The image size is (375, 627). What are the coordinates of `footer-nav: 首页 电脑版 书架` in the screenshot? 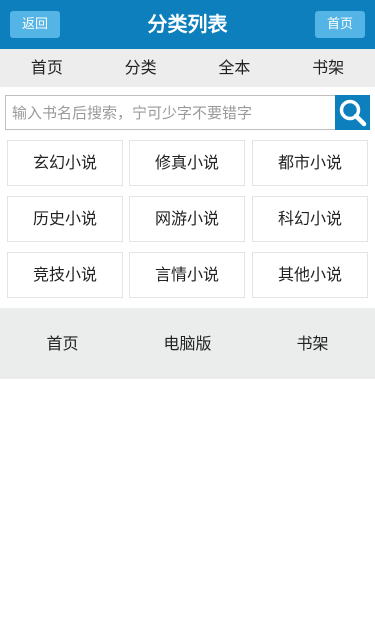 It's located at (187, 343).